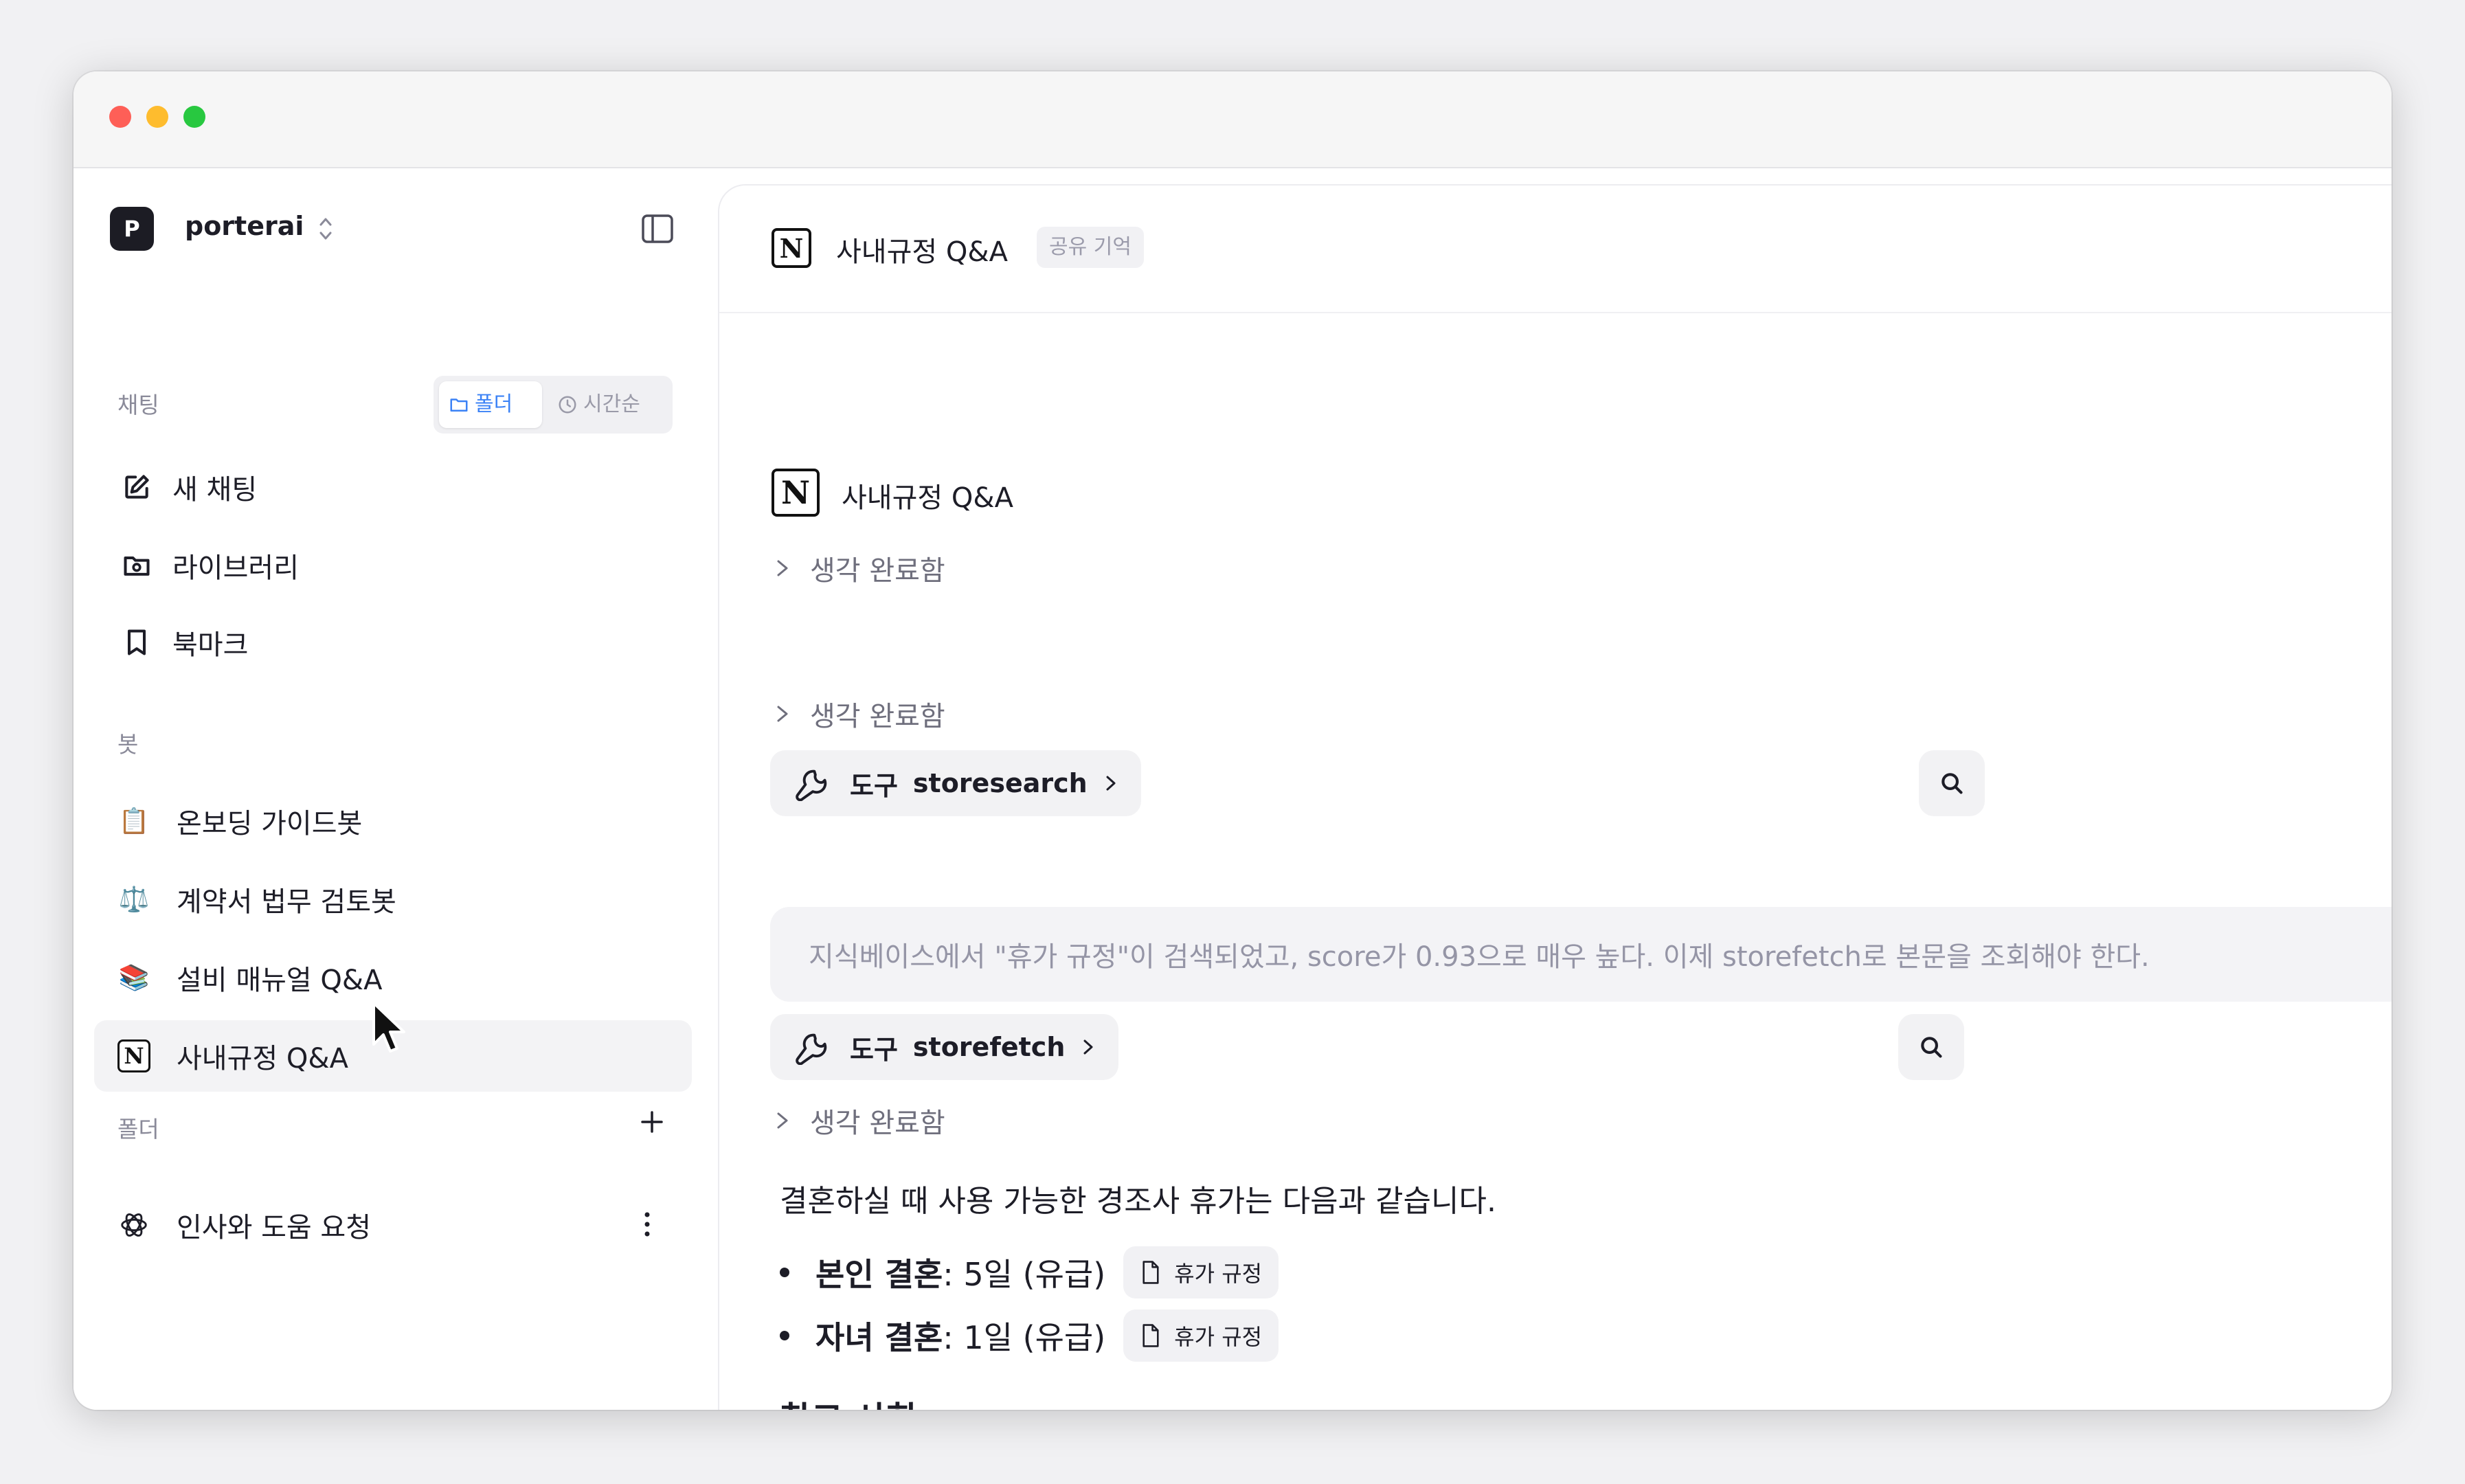 Image resolution: width=2465 pixels, height=1484 pixels. What do you see at coordinates (133, 1224) in the screenshot?
I see `openai-icon` at bounding box center [133, 1224].